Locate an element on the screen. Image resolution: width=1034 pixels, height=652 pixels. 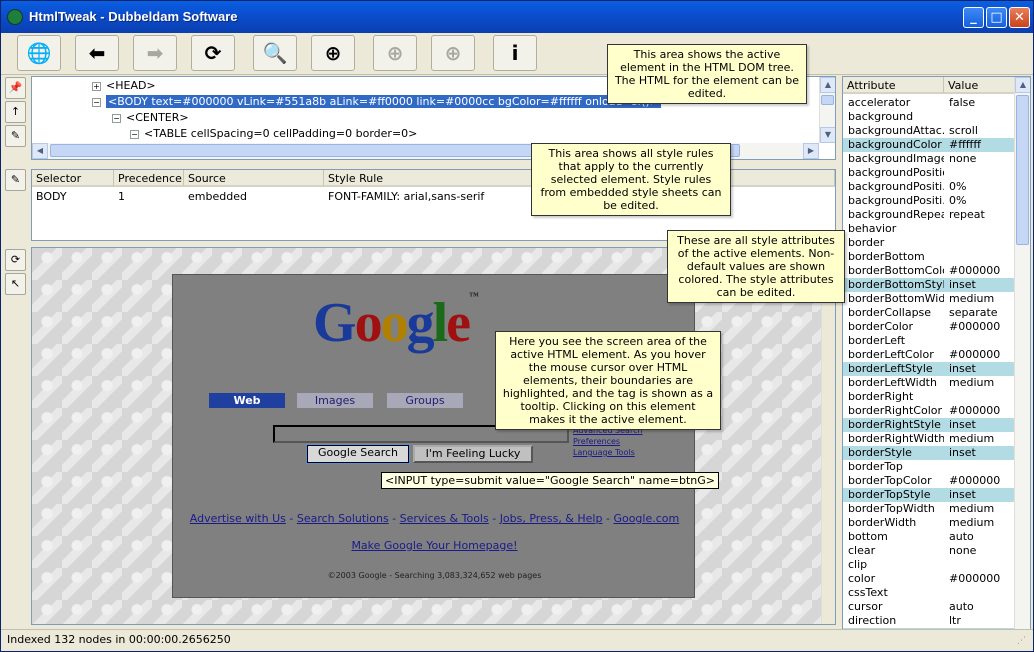
attribute-row: clip is located at coordinates (929, 565).